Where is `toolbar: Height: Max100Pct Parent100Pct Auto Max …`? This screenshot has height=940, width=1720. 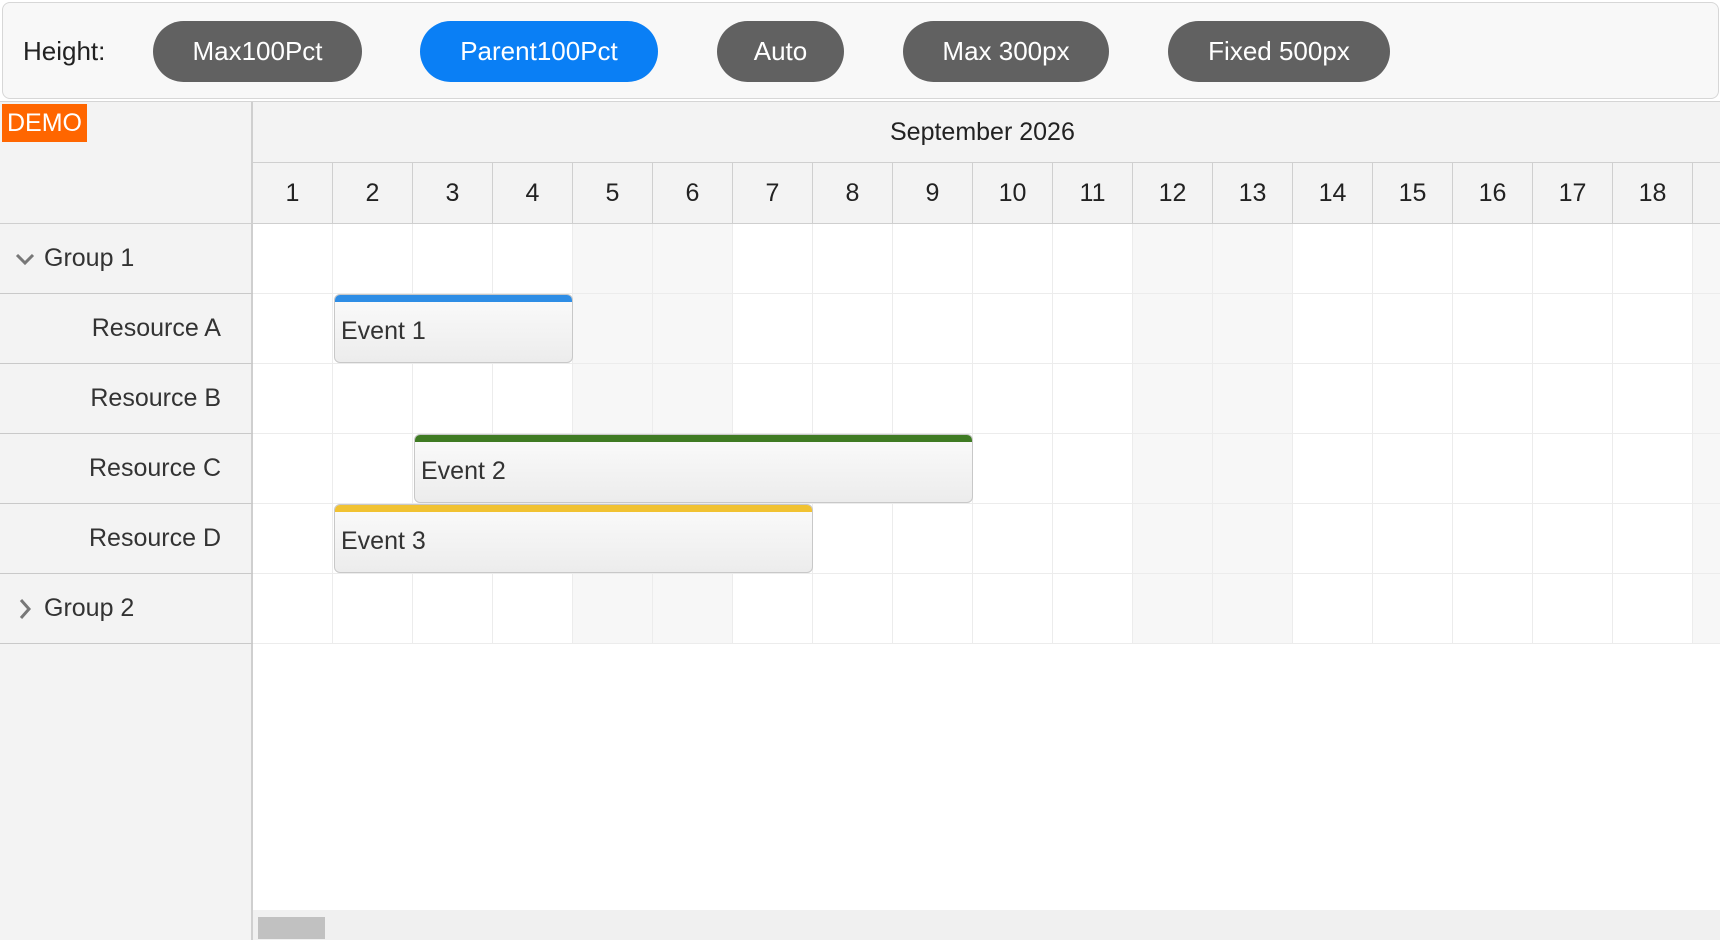 toolbar: Height: Max100Pct Parent100Pct Auto Max … is located at coordinates (860, 50).